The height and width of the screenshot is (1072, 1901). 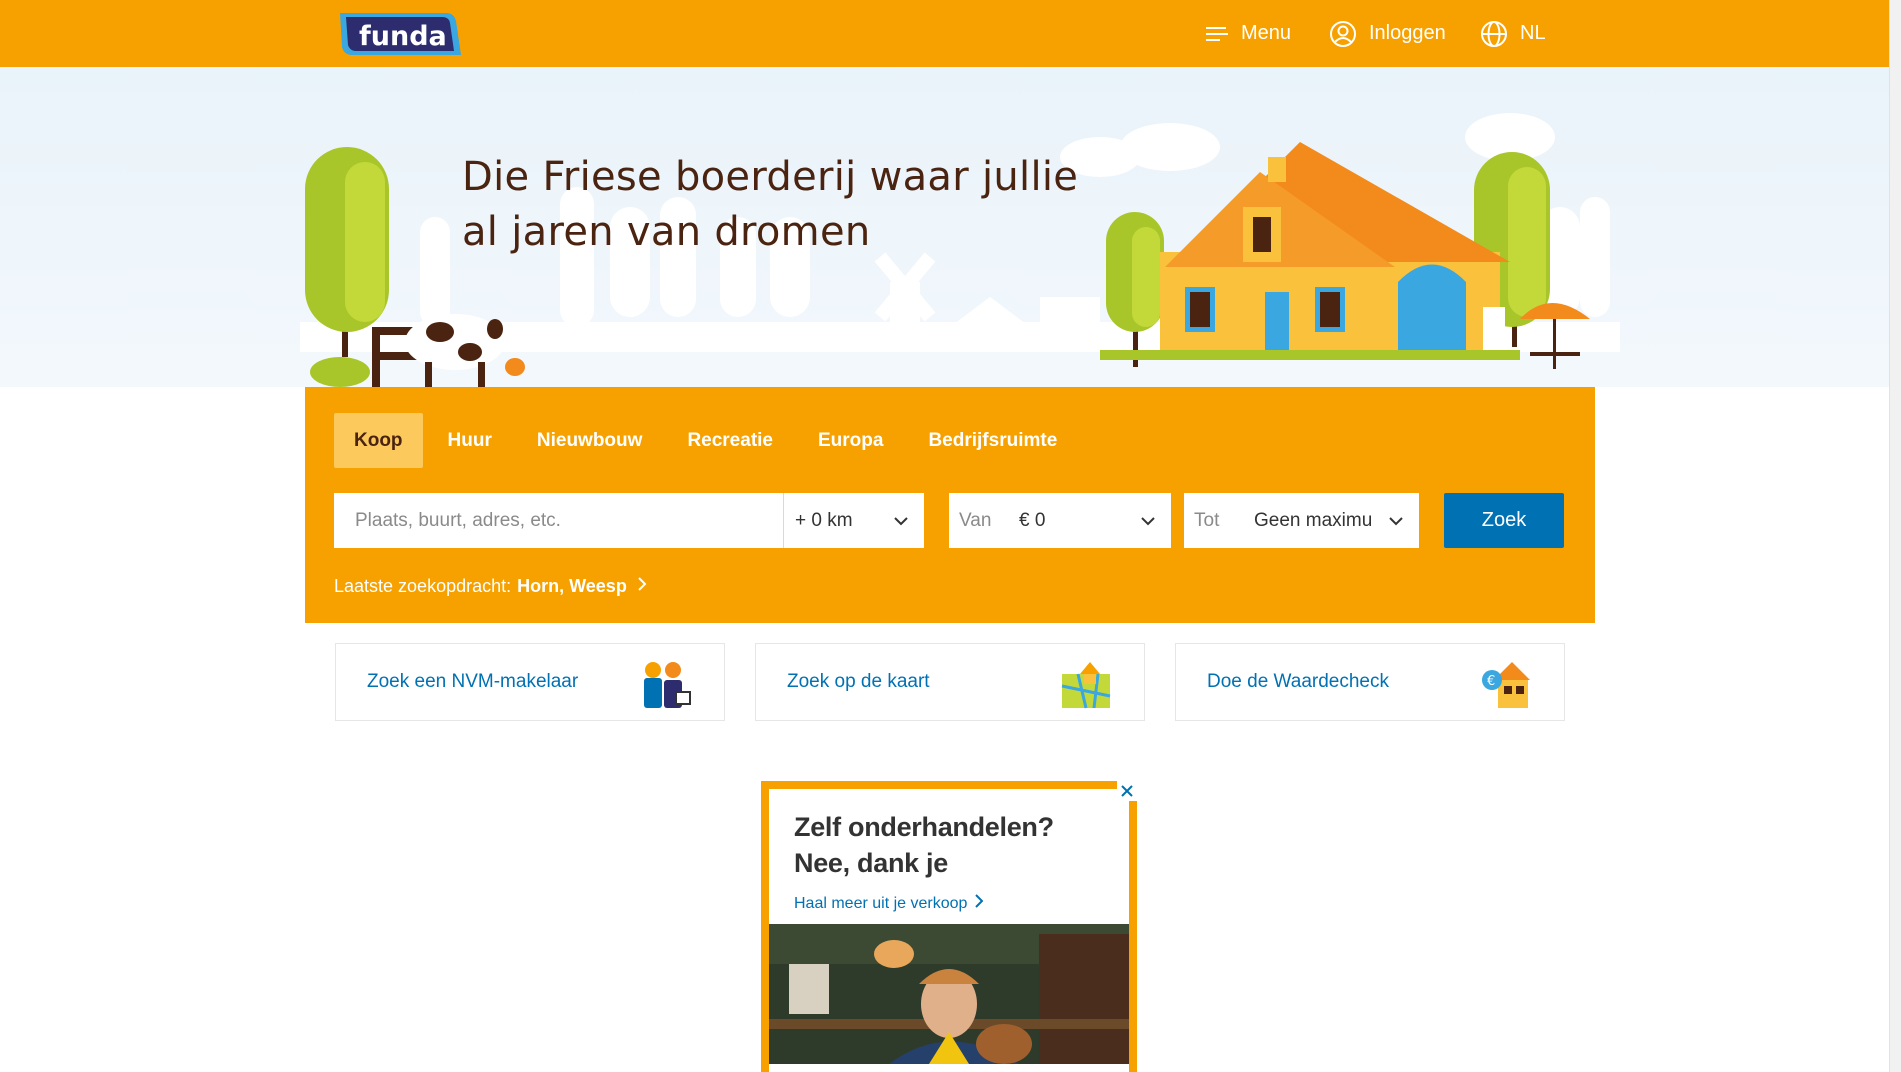 I want to click on logo-wordmark: funda, so click(x=403, y=36).